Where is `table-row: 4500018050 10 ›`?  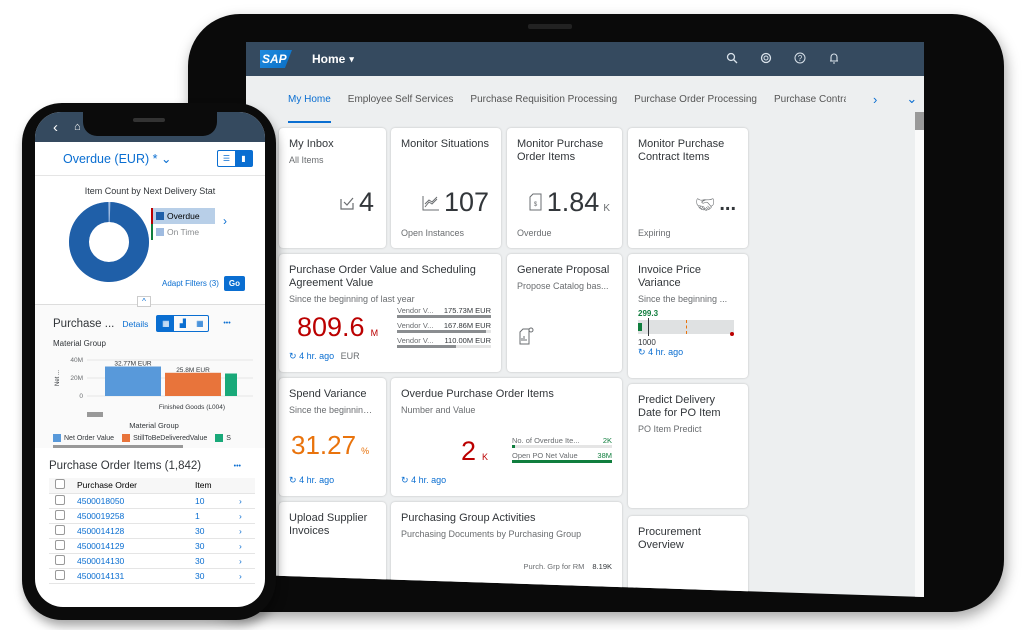 table-row: 4500018050 10 › is located at coordinates (152, 501).